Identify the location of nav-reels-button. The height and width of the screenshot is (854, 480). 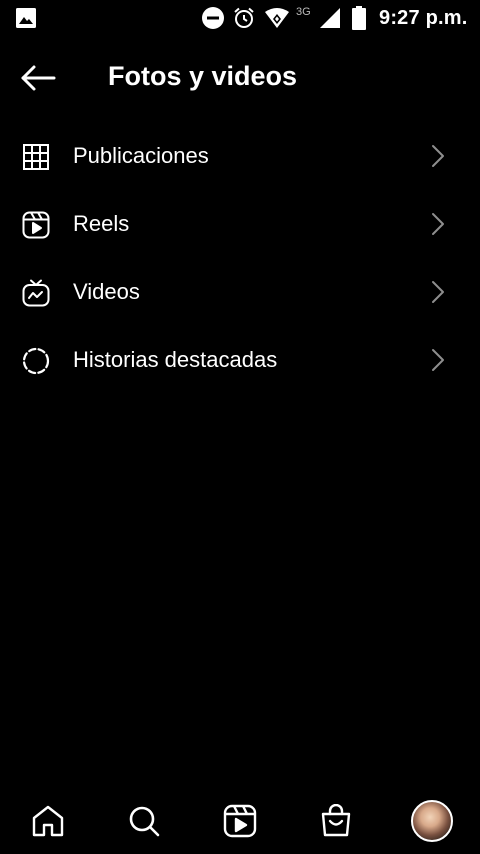
(240, 821).